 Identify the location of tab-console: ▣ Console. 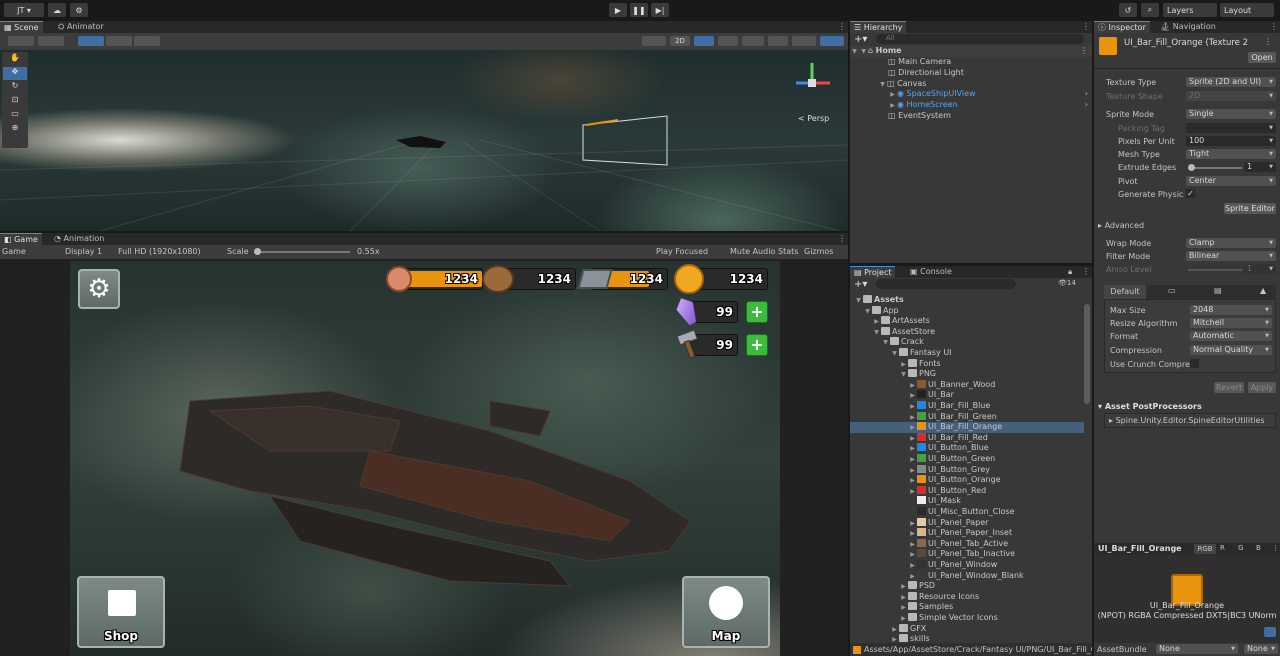
(931, 272).